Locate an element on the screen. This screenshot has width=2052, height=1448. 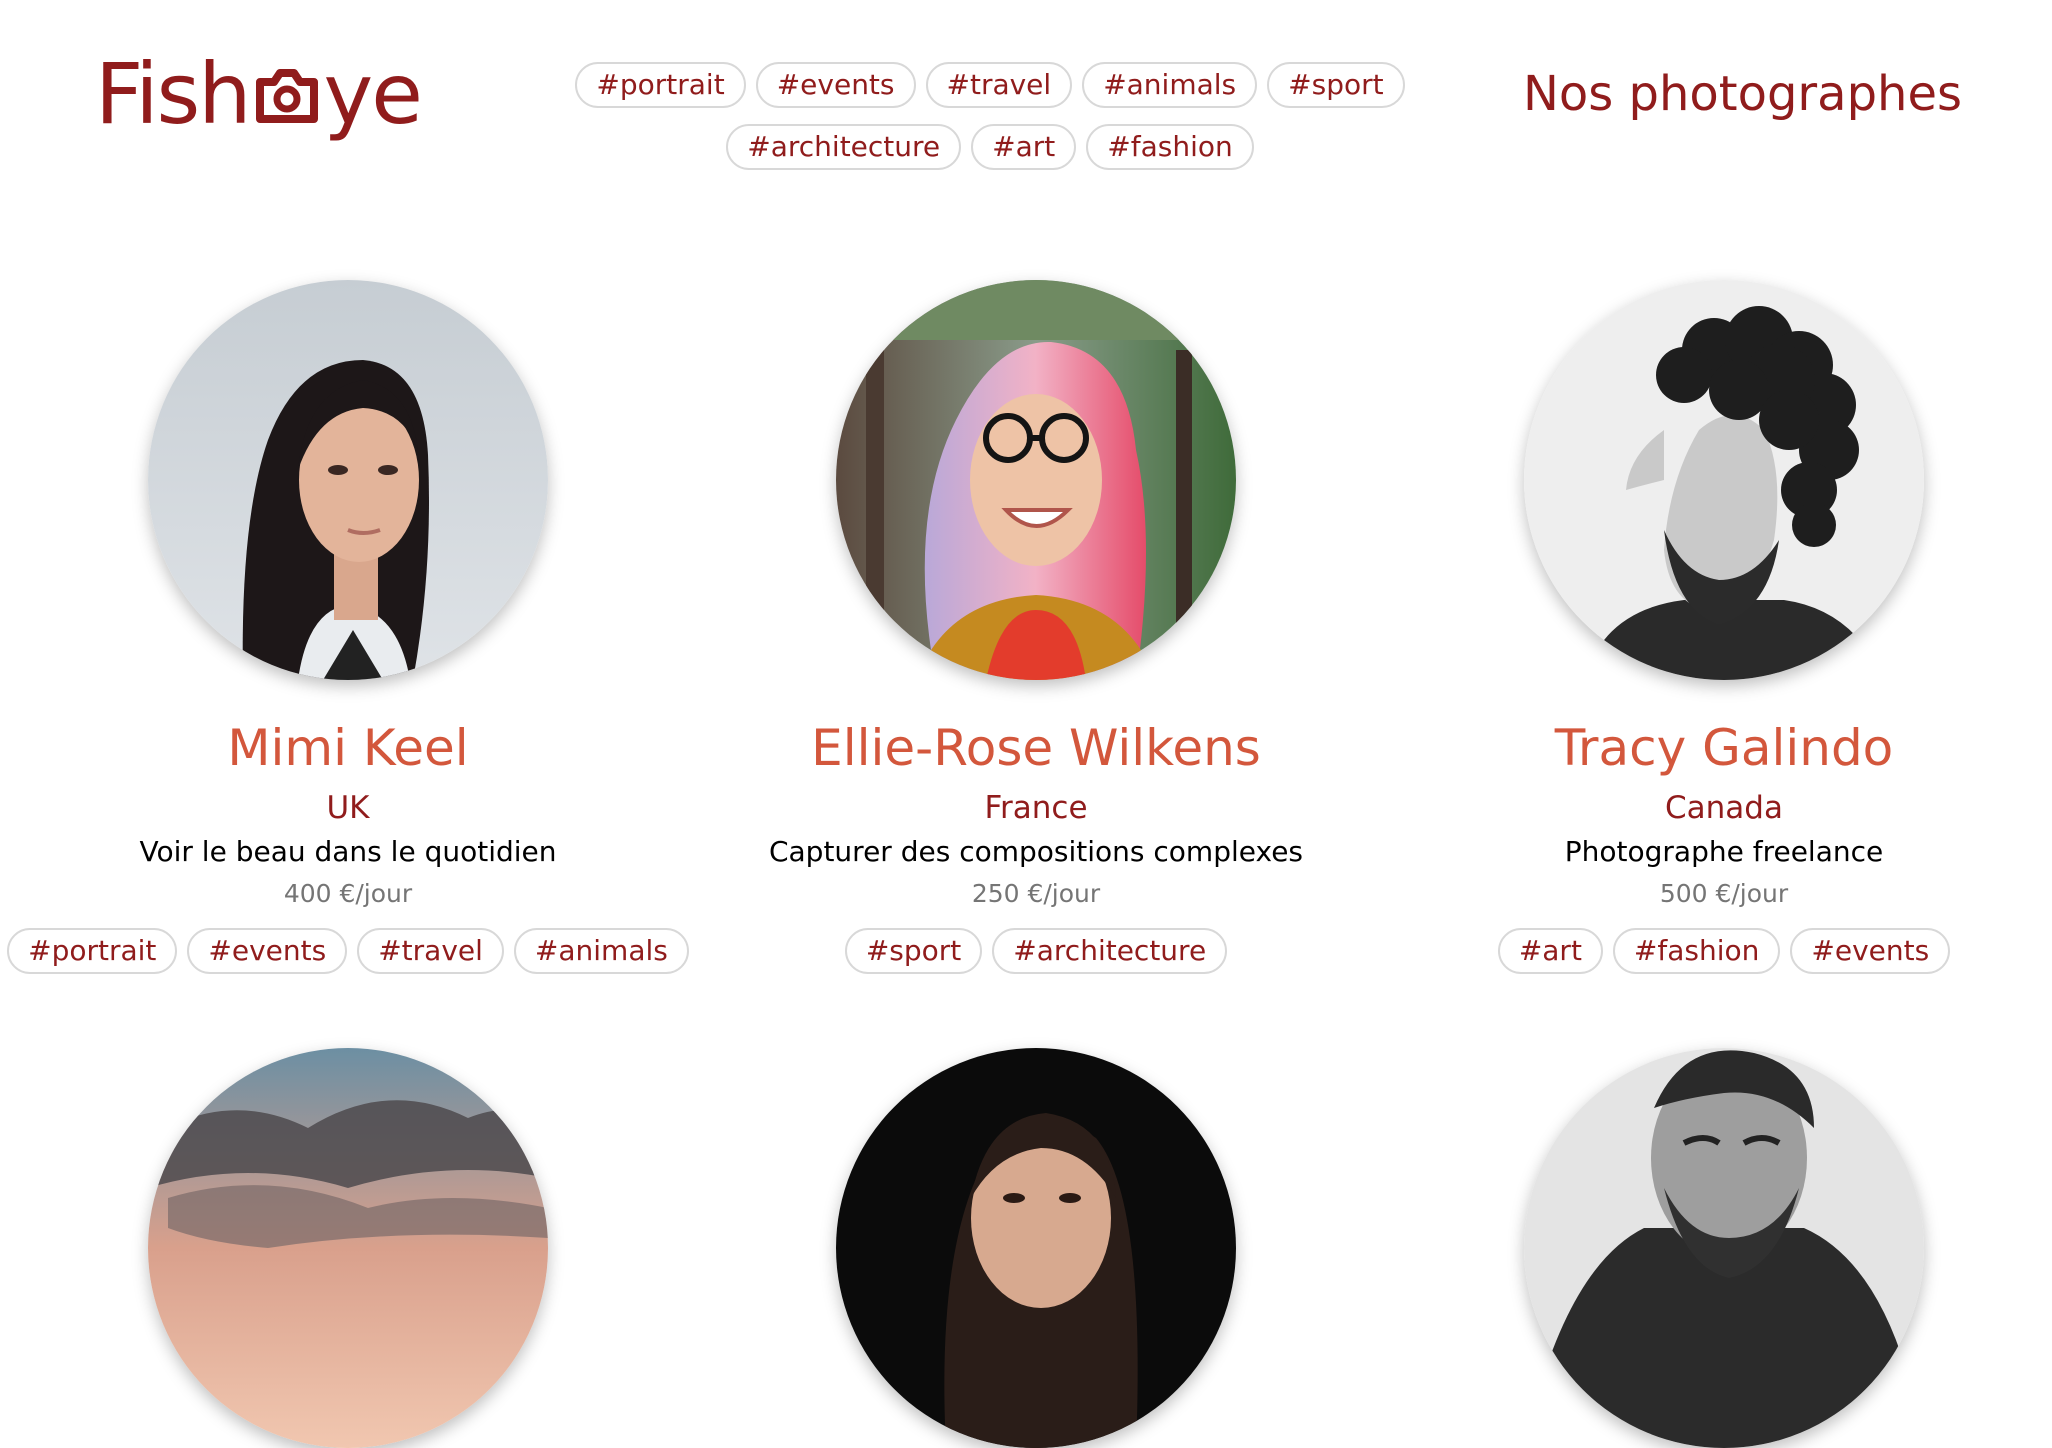
photographer-tagline: Voir le beau dans le quotidien is located at coordinates (348, 851).